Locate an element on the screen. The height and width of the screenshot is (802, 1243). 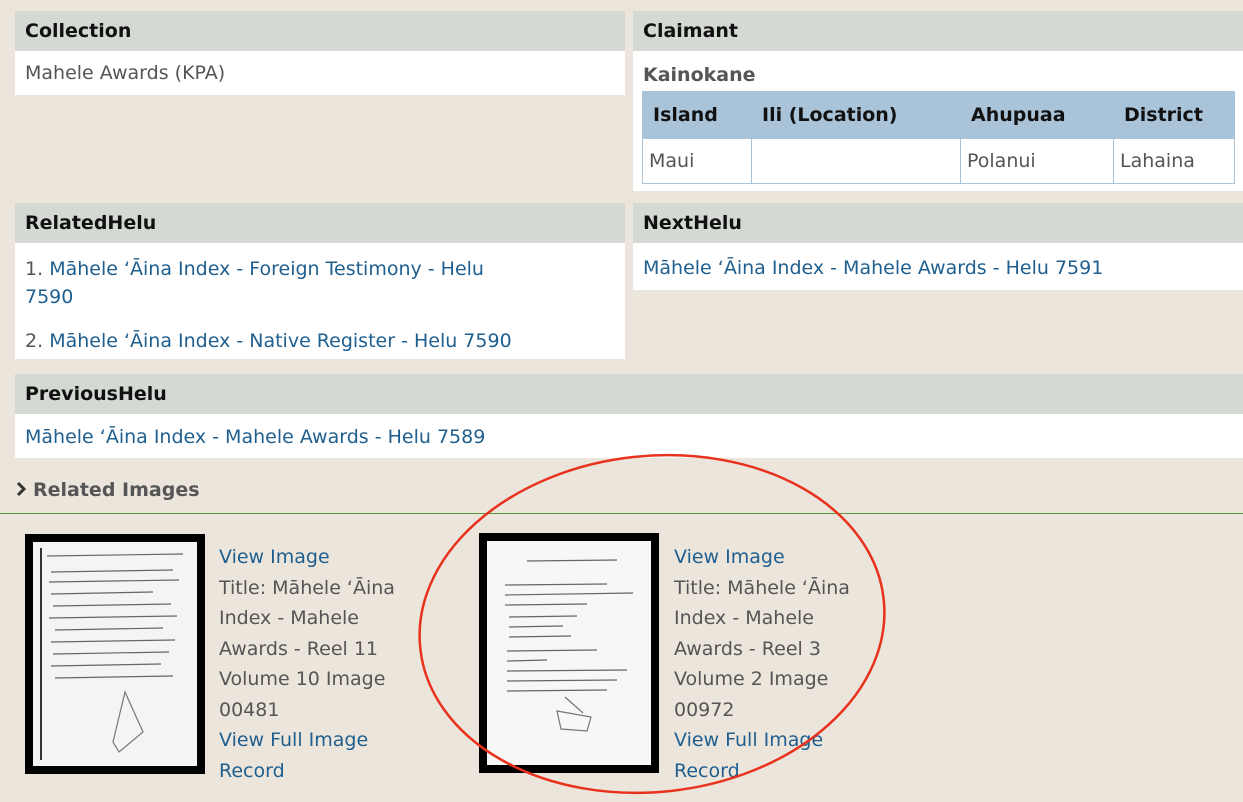
section-divider is located at coordinates (621, 513).